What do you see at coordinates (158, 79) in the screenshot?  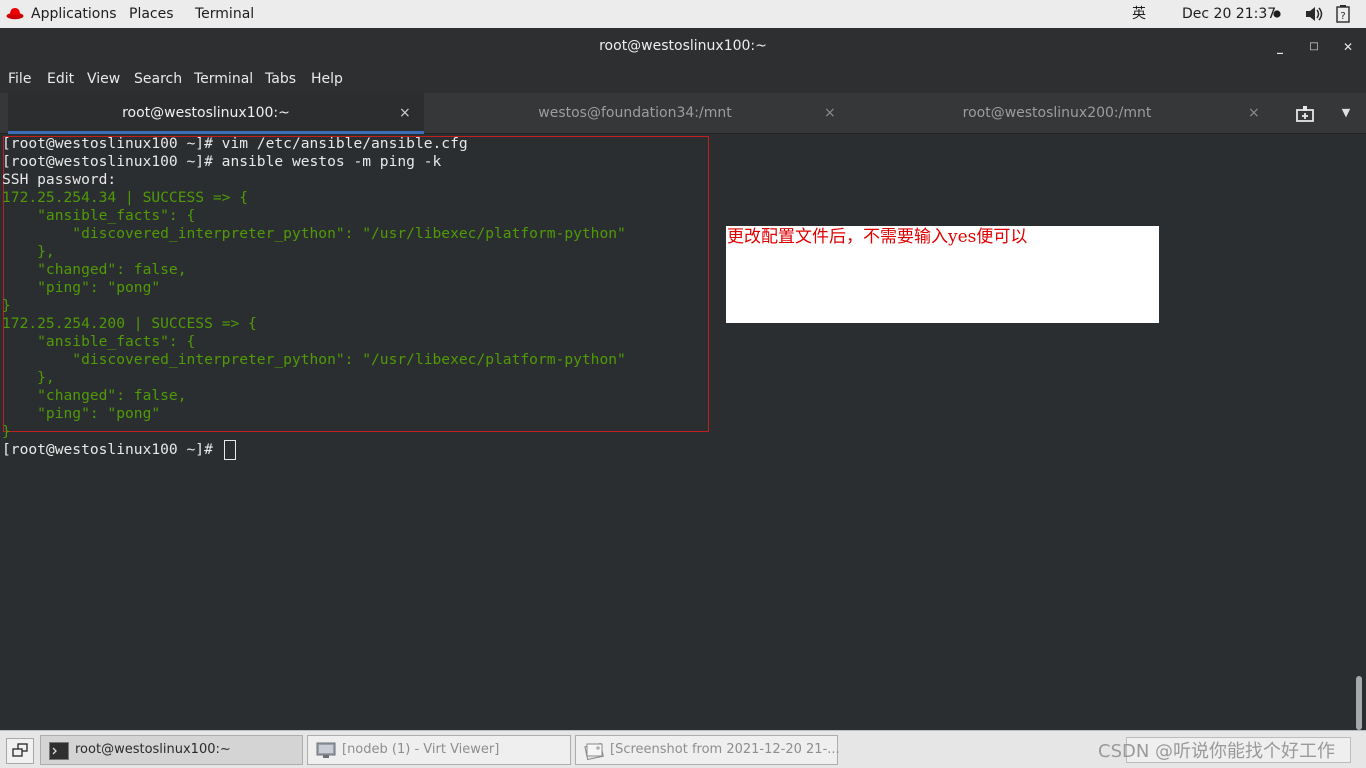 I see `menu-search: Search` at bounding box center [158, 79].